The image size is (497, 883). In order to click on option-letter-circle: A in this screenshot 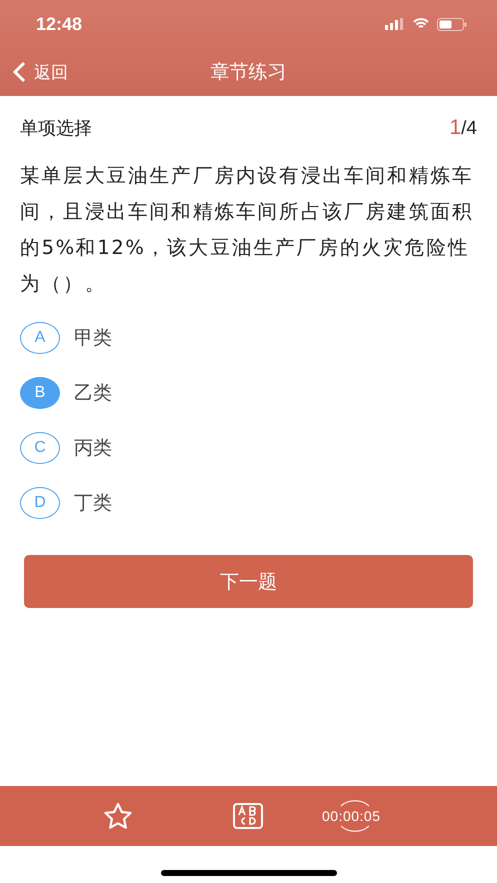, I will do `click(40, 338)`.